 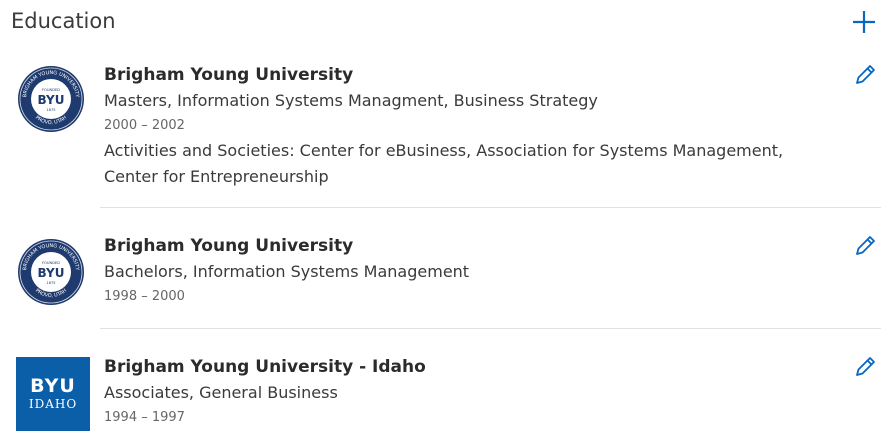 What do you see at coordinates (63, 21) in the screenshot?
I see `section-title: Education` at bounding box center [63, 21].